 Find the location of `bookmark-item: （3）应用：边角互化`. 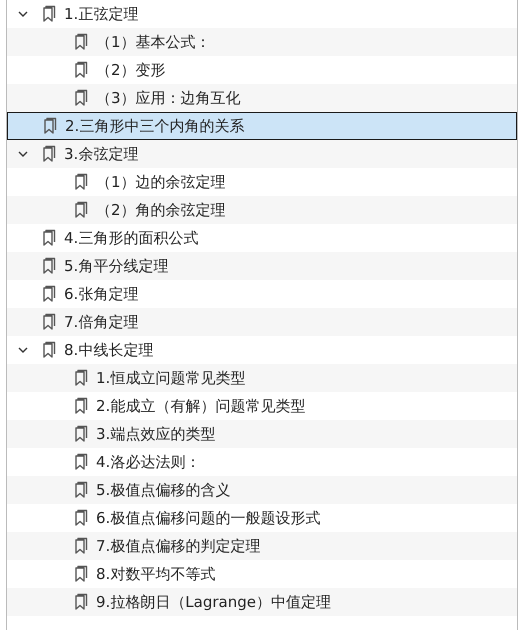

bookmark-item: （3）应用：边角互化 is located at coordinates (262, 98).